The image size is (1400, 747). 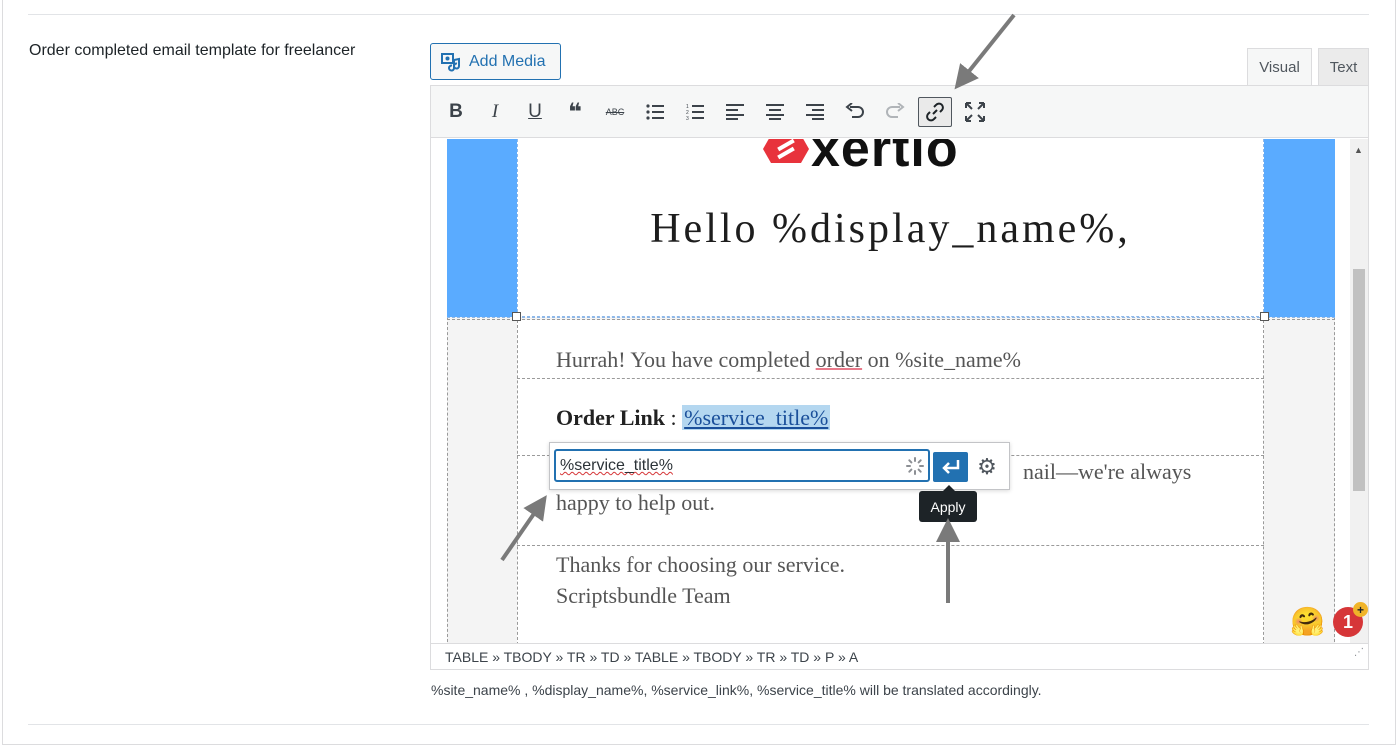 I want to click on notification-plus-icon: +, so click(x=1360, y=609).